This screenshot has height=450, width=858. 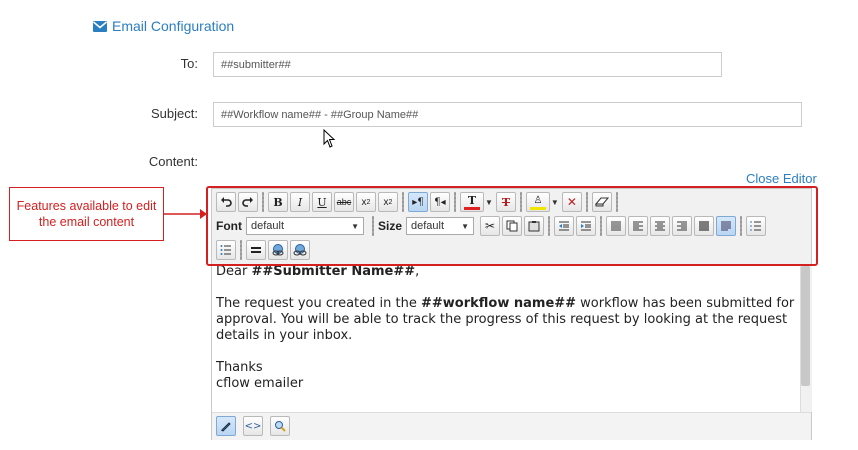 I want to click on html-mode-icon: <>, so click(x=253, y=426).